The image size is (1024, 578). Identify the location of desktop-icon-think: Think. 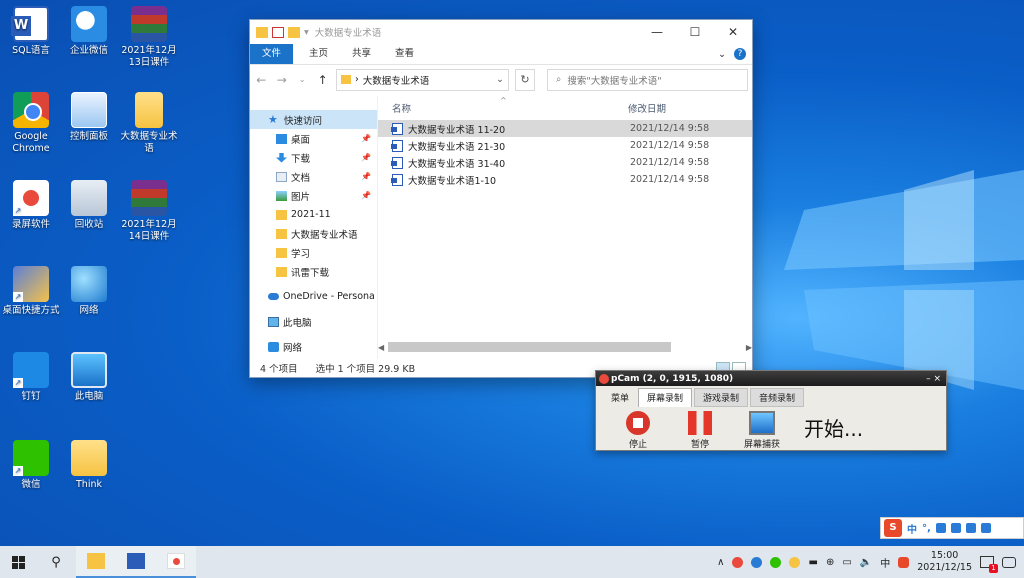
(89, 465).